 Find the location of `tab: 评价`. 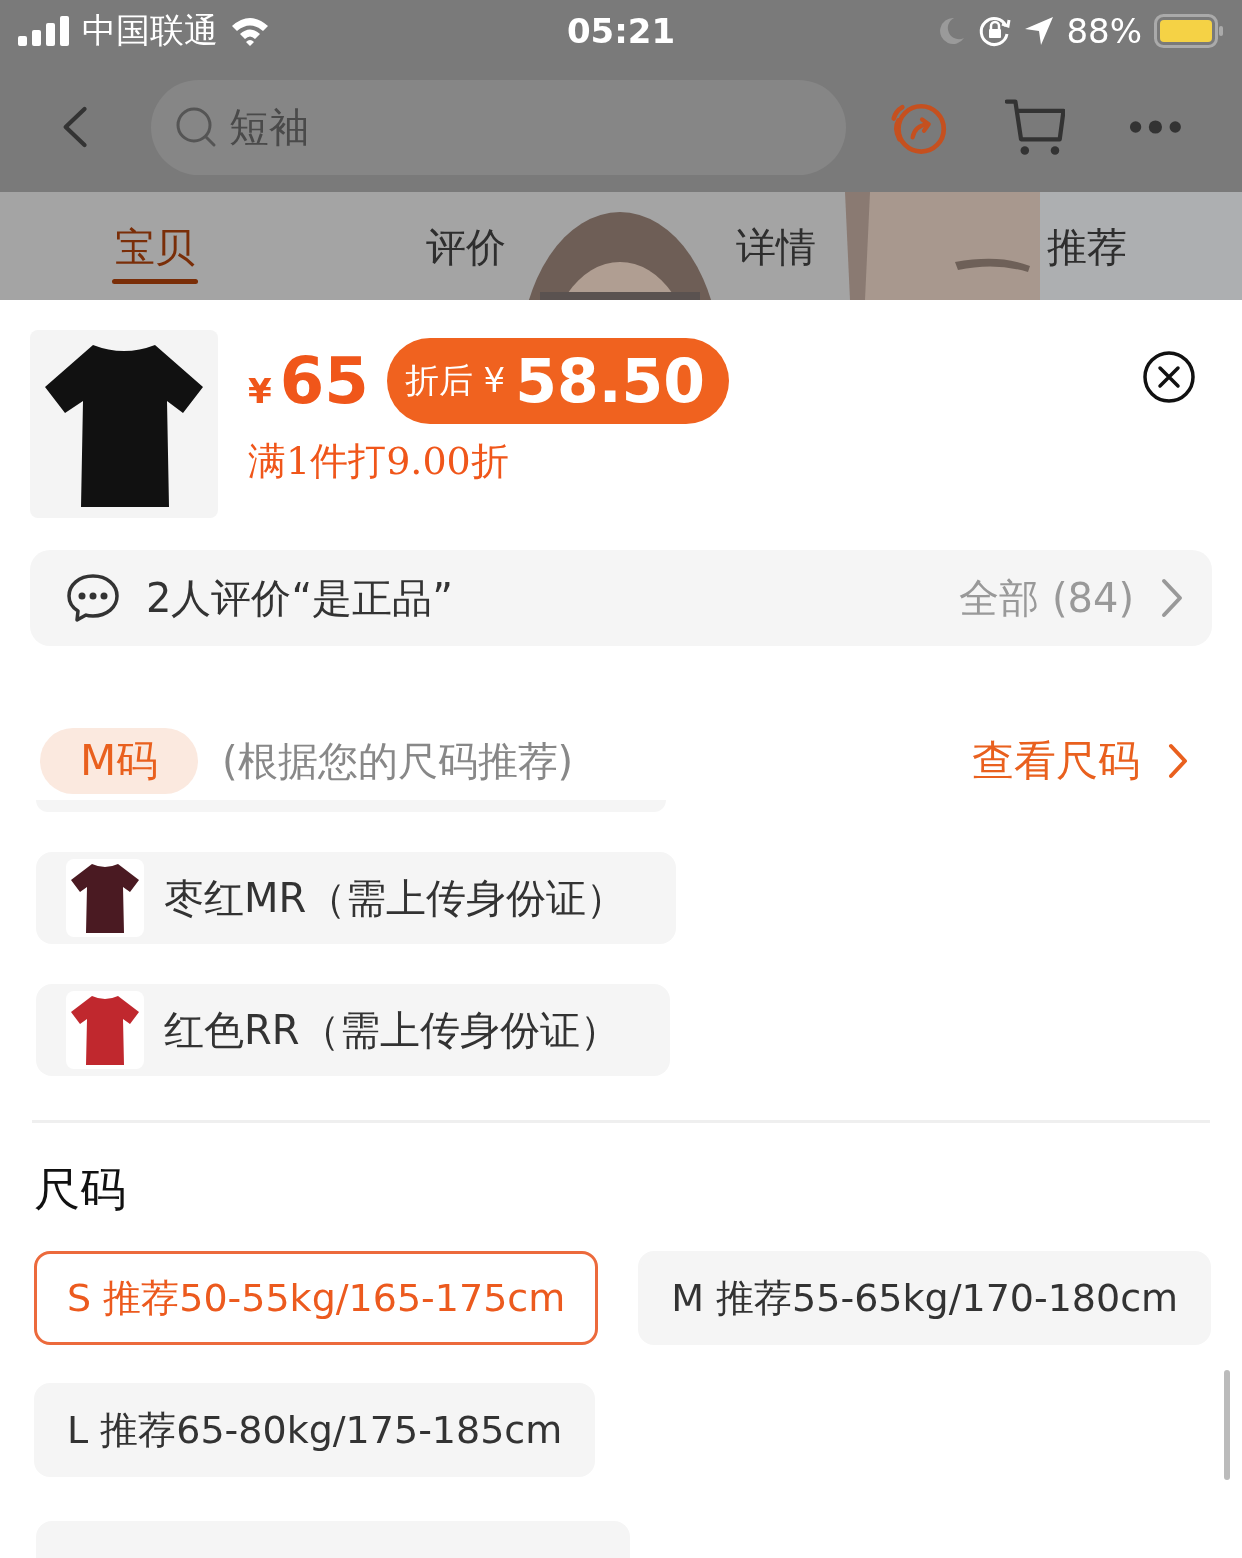

tab: 评价 is located at coordinates (465, 246).